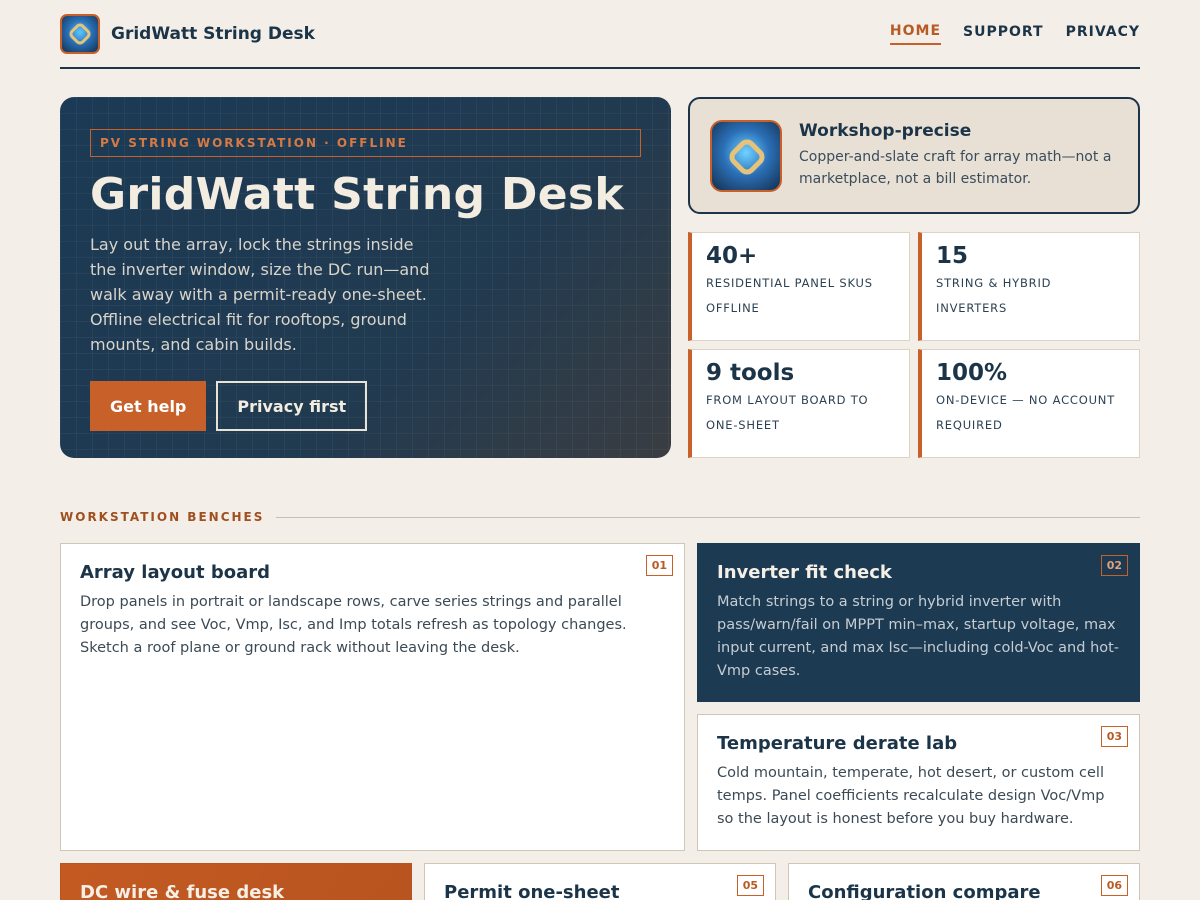  I want to click on brand-name: GridWatt String Desk, so click(213, 33).